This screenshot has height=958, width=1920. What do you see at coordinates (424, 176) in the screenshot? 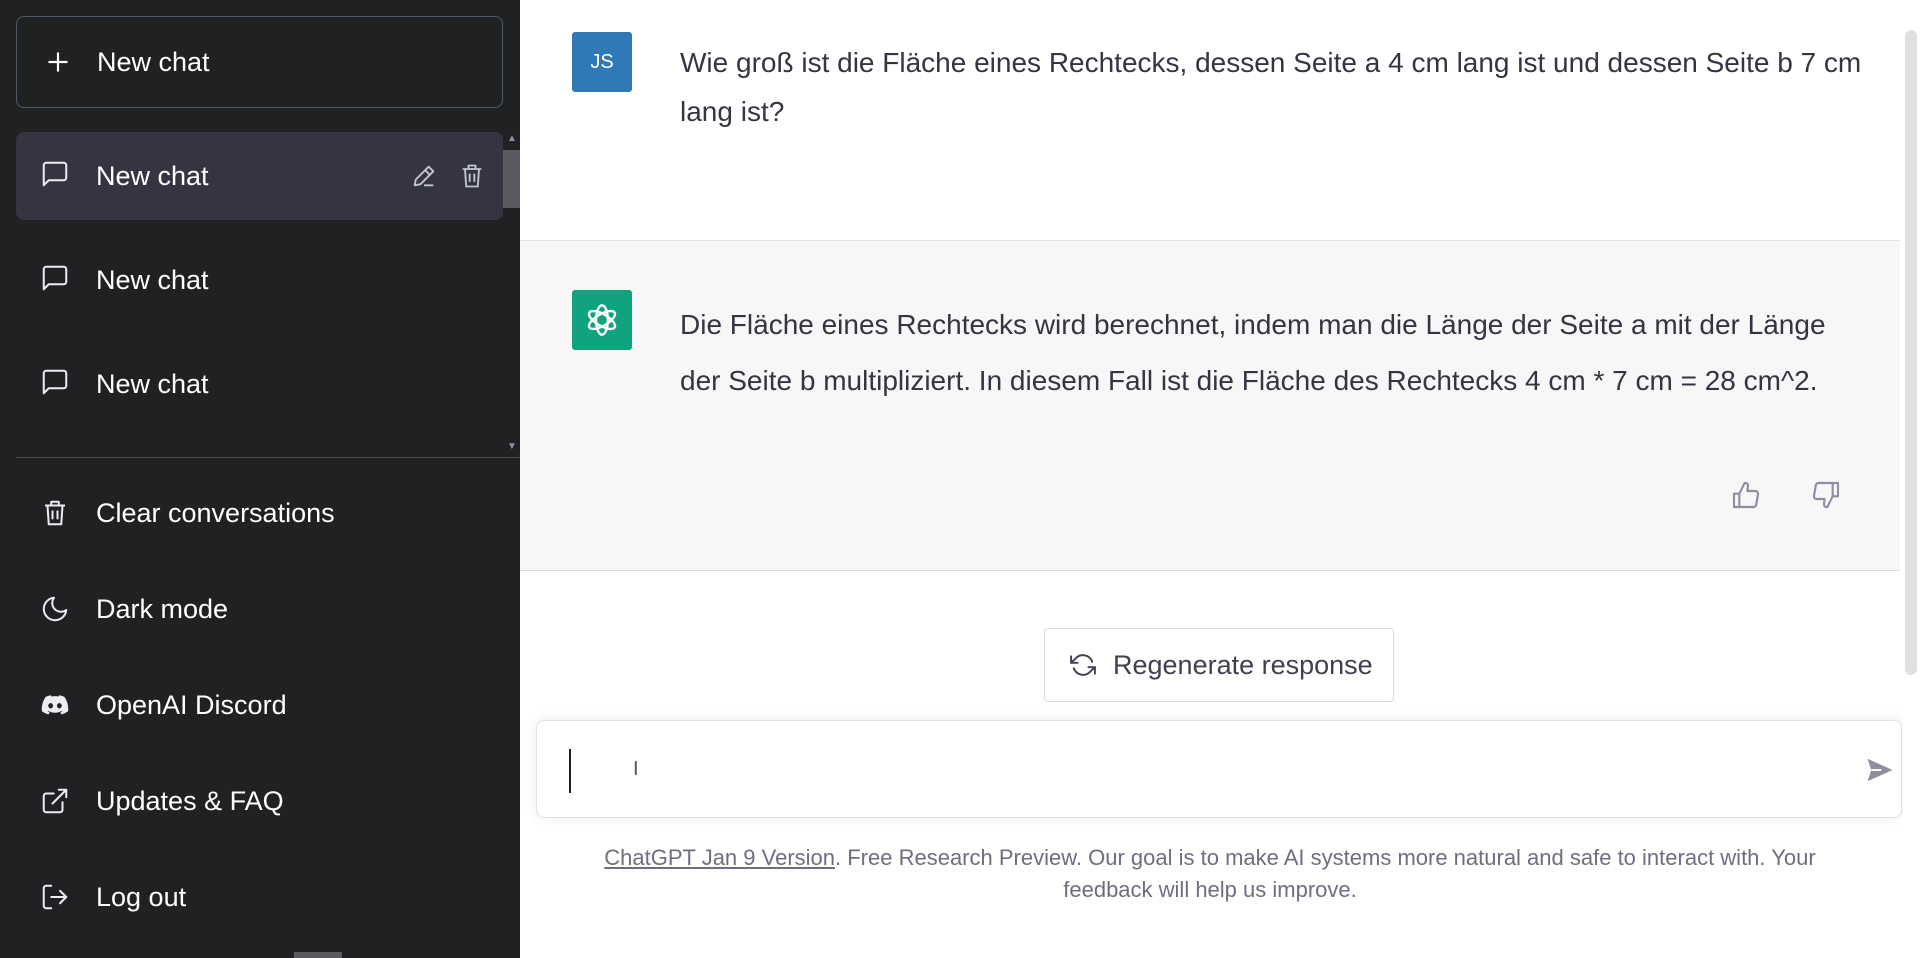
I see `pencil-icon` at bounding box center [424, 176].